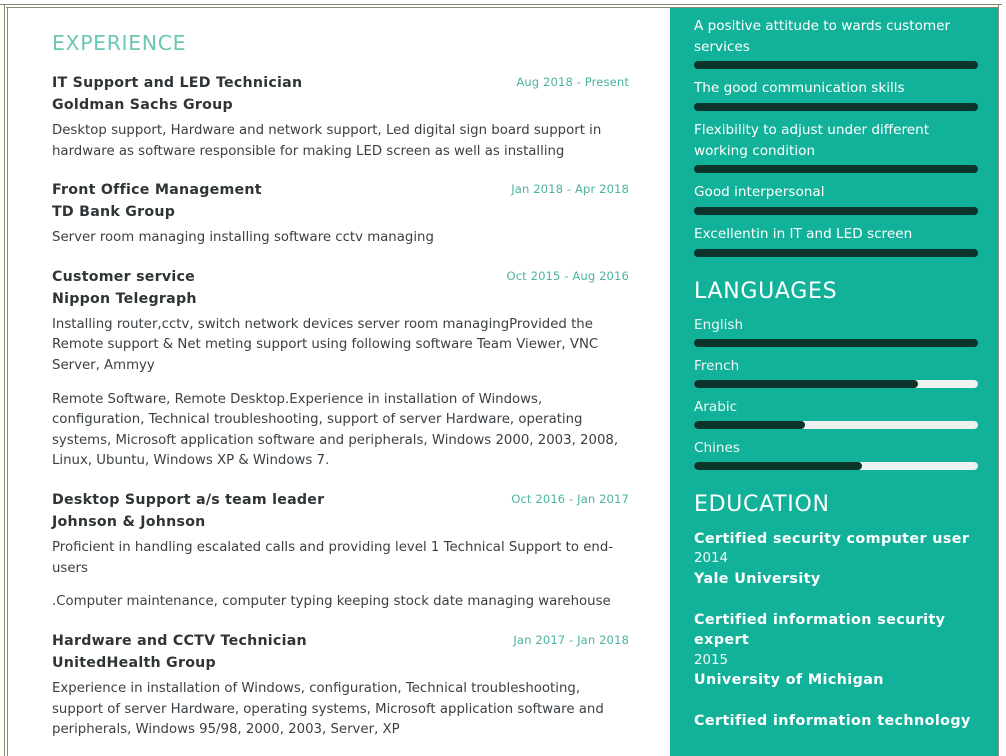 This screenshot has width=1006, height=756. Describe the element at coordinates (836, 198) in the screenshot. I see `skill-item: Good interpersonal` at that location.